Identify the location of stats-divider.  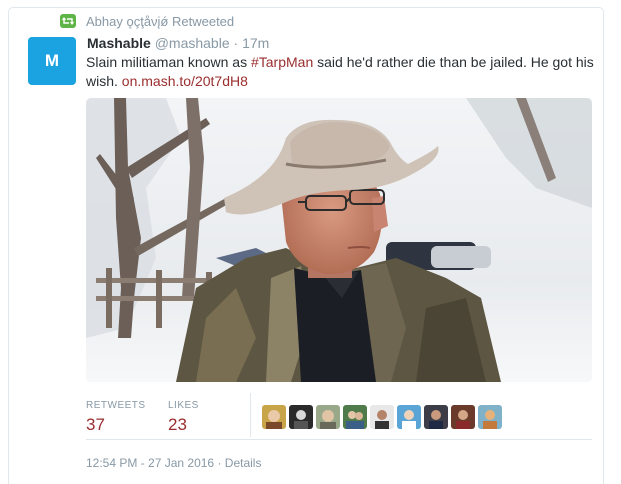
(250, 415).